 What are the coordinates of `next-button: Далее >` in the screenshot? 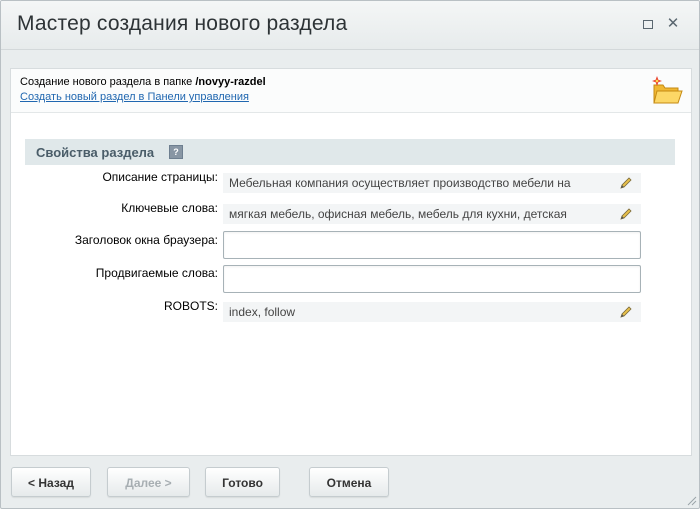 It's located at (148, 482).